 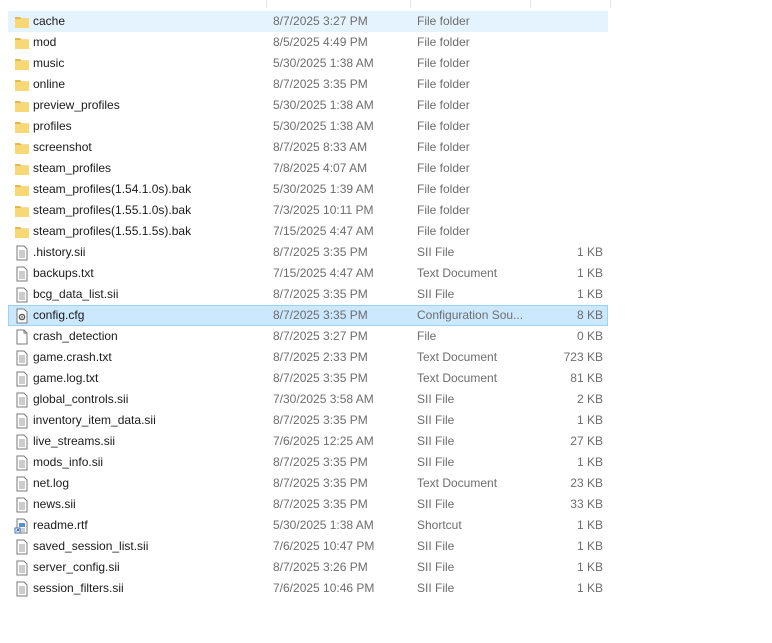 I want to click on file-name: crash_detection, so click(x=75, y=336).